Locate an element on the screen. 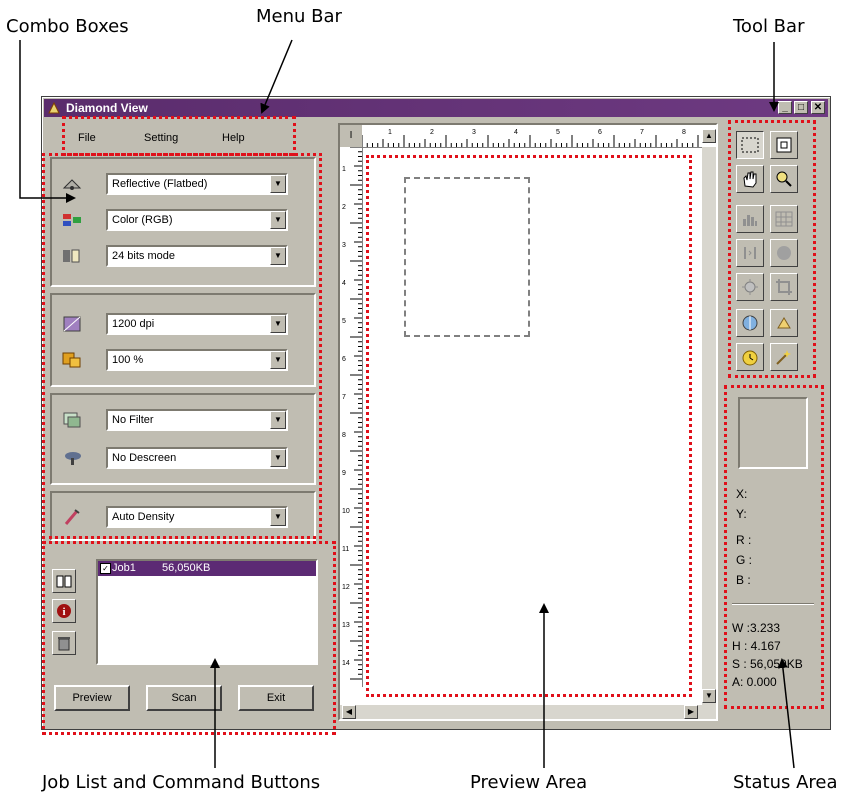  window-title: Diamond View is located at coordinates (107, 108).